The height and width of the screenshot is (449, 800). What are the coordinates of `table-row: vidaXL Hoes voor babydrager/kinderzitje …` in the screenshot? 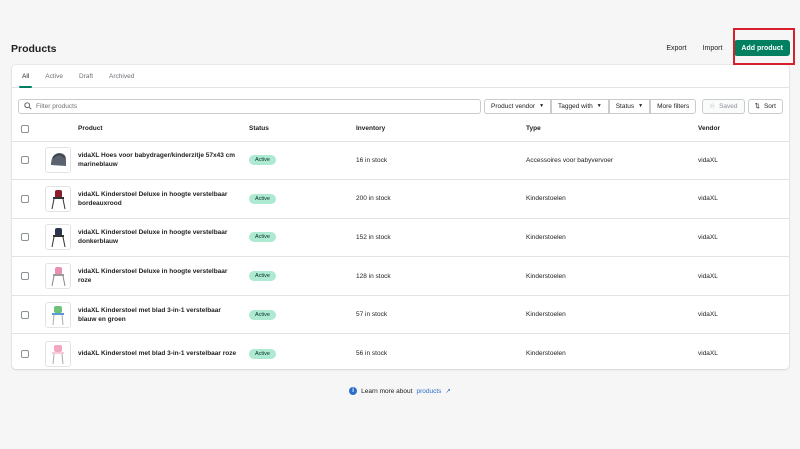 It's located at (400, 161).